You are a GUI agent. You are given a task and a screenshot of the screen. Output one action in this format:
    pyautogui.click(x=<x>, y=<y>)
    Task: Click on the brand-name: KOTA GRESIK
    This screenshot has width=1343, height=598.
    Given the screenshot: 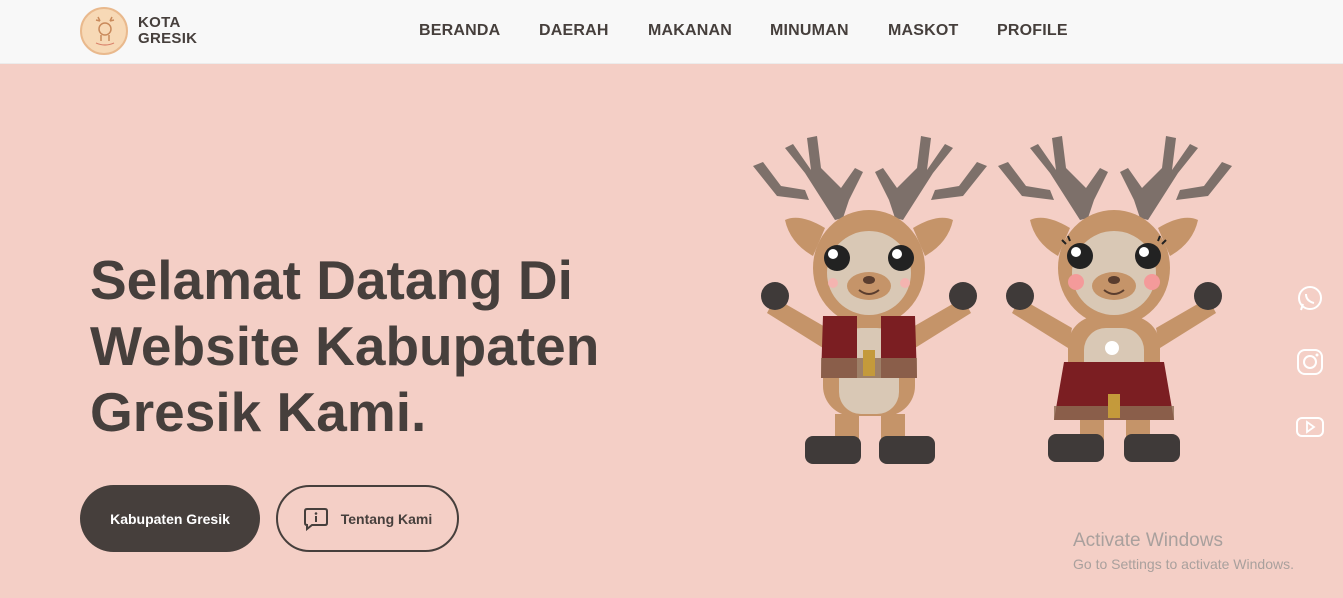 What is the action you would take?
    pyautogui.click(x=167, y=31)
    